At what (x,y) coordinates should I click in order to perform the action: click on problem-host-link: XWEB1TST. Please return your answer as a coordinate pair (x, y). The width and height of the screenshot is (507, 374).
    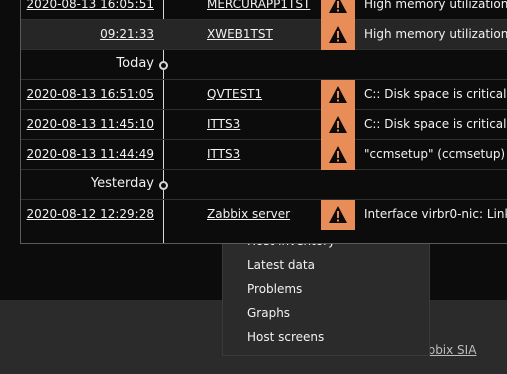
    Looking at the image, I should click on (240, 34).